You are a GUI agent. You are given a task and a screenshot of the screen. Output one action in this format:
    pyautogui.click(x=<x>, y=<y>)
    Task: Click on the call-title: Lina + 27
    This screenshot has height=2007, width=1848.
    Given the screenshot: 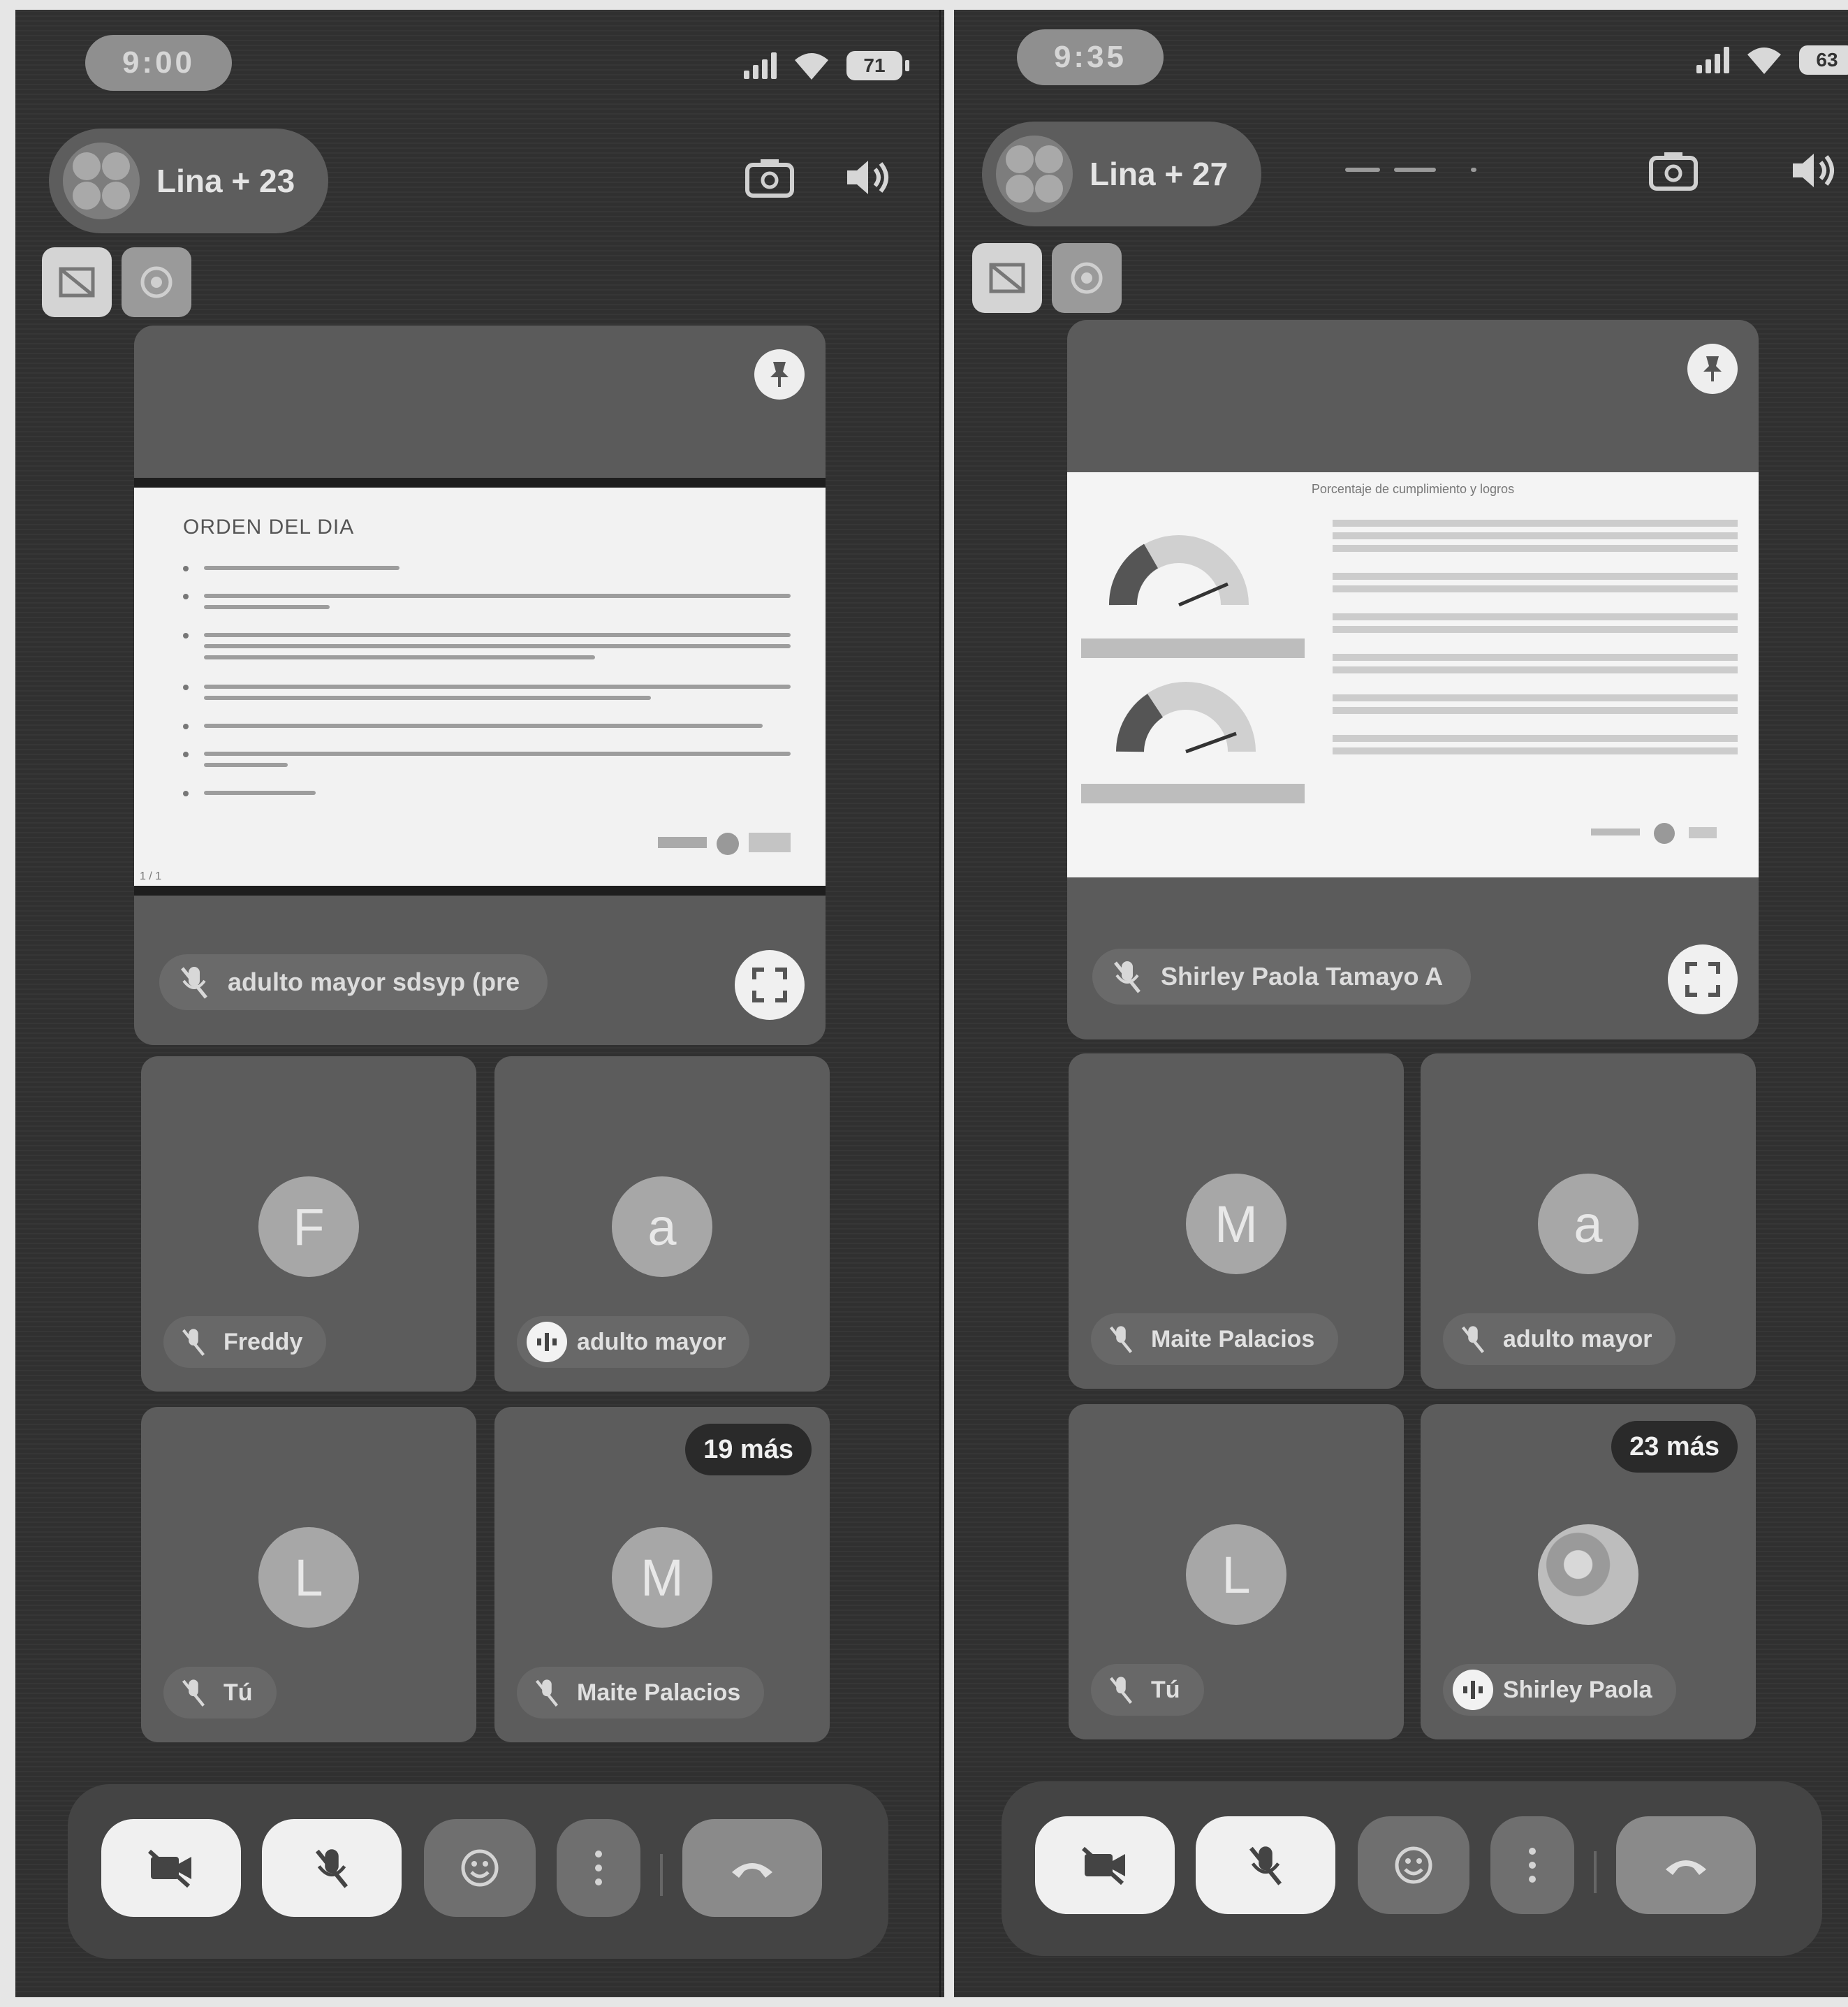 What is the action you would take?
    pyautogui.click(x=1159, y=174)
    